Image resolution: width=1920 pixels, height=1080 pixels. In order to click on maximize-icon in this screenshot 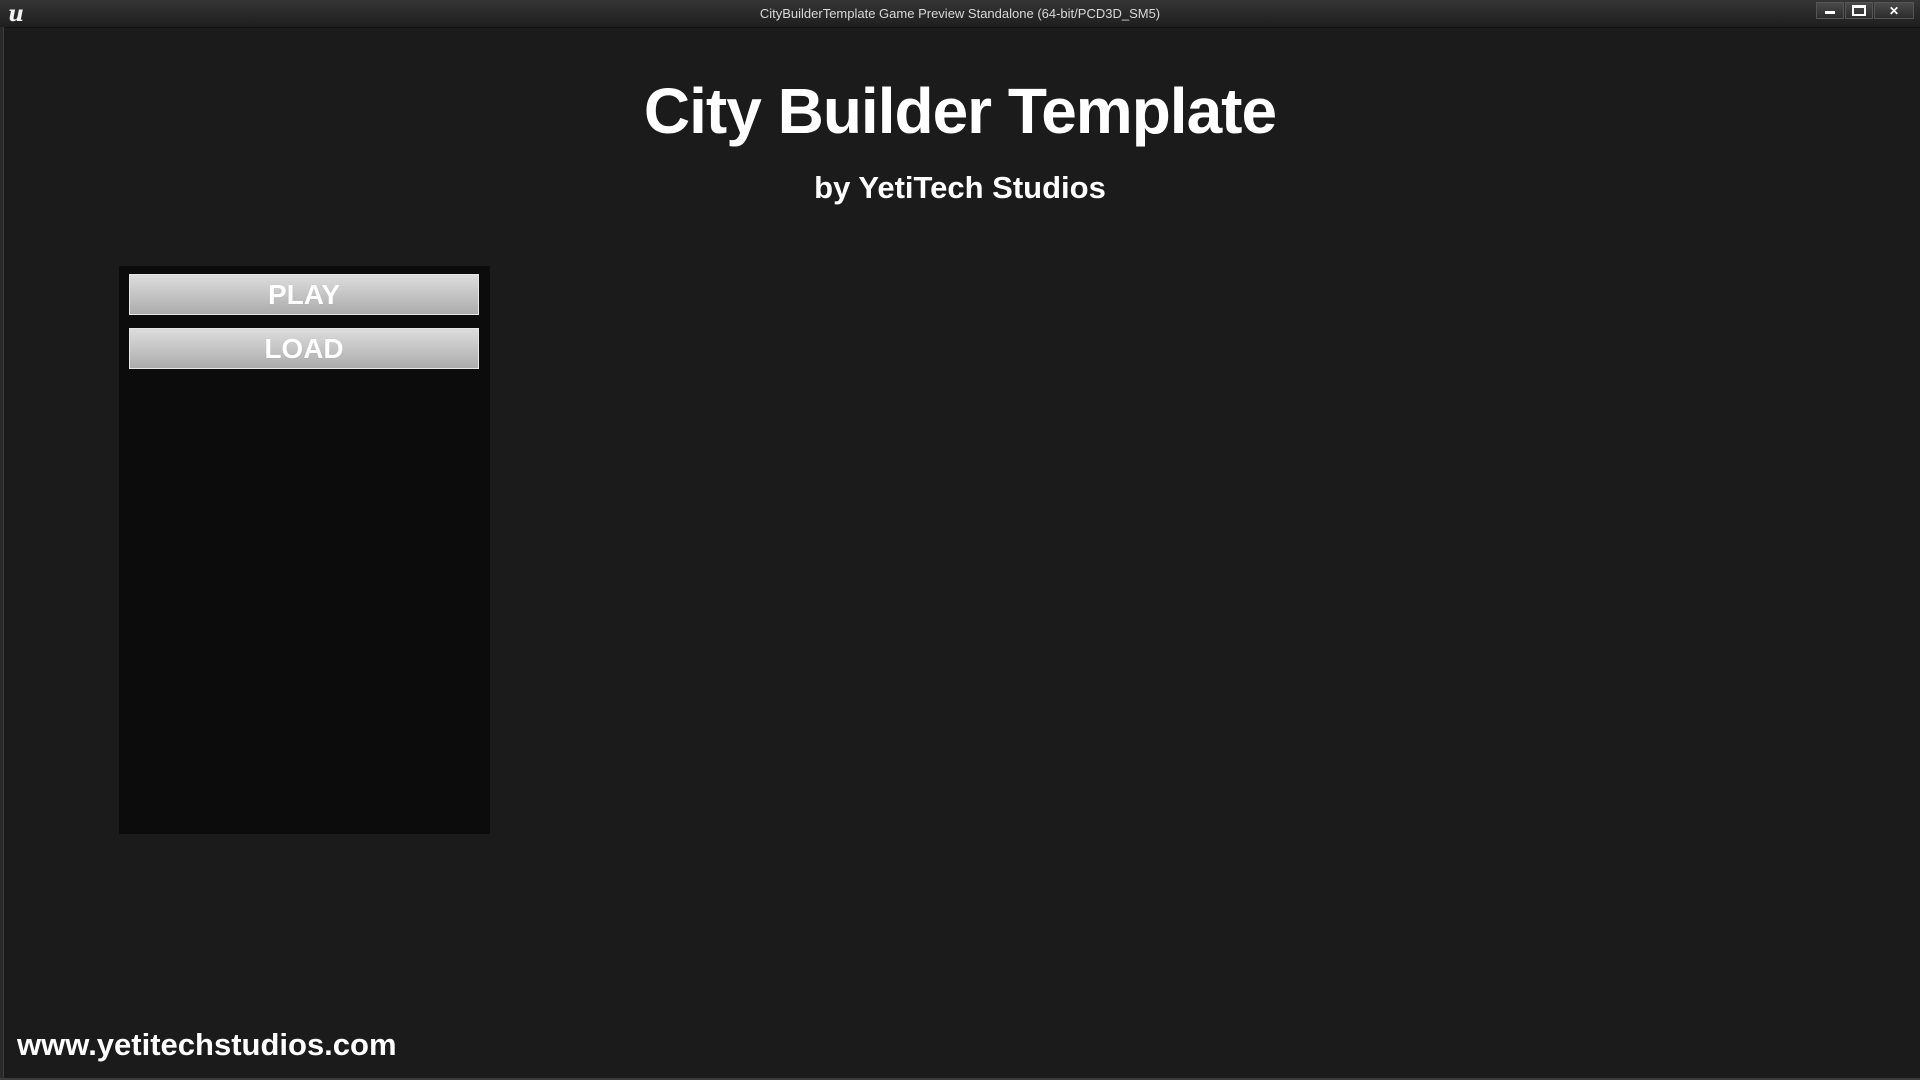, I will do `click(1859, 10)`.